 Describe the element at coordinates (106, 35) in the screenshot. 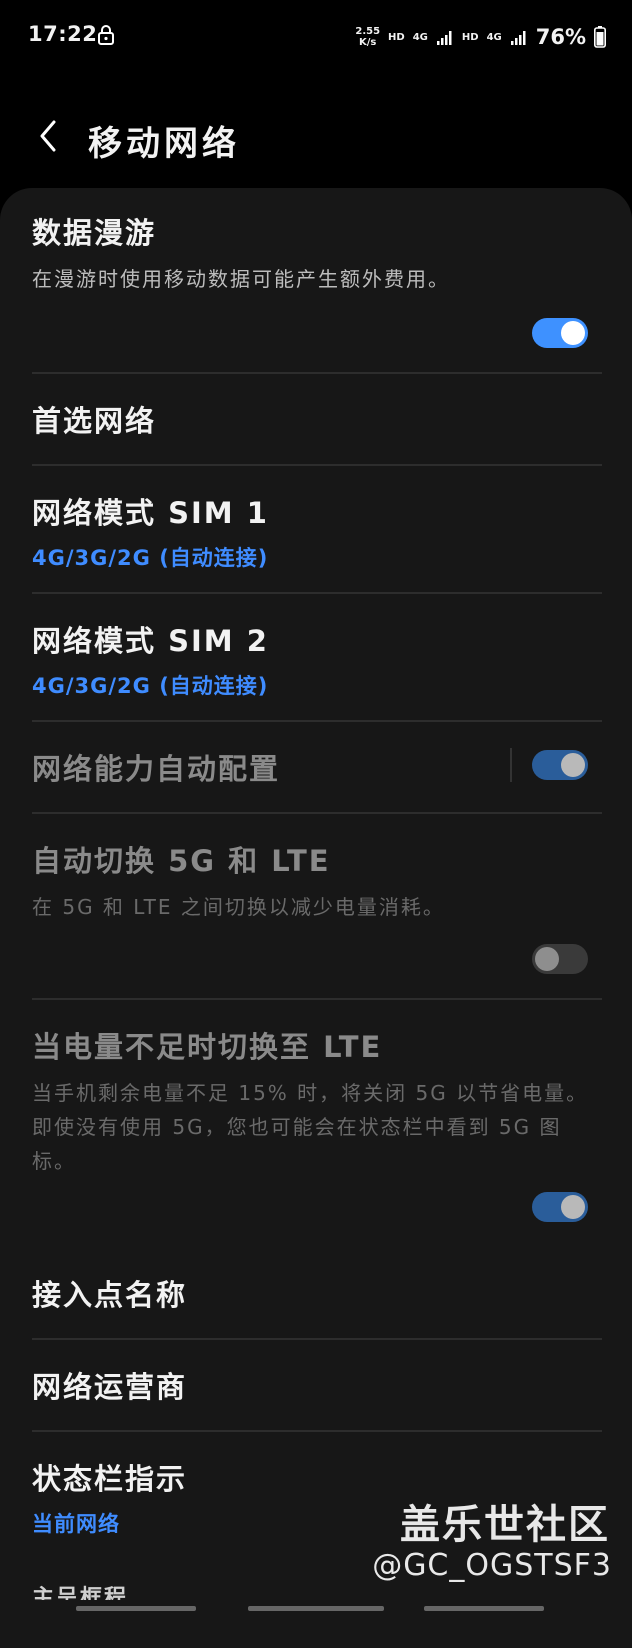

I see `lock-icon` at that location.